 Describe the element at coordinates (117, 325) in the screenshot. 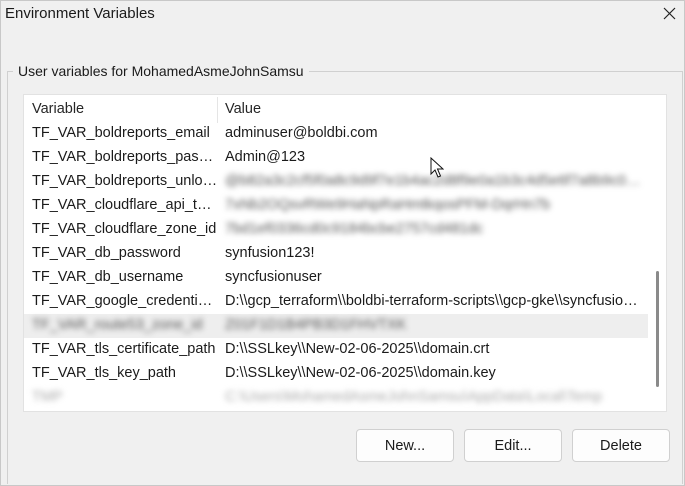

I see `variable-name: TF_VAR_route53_zone_id` at that location.